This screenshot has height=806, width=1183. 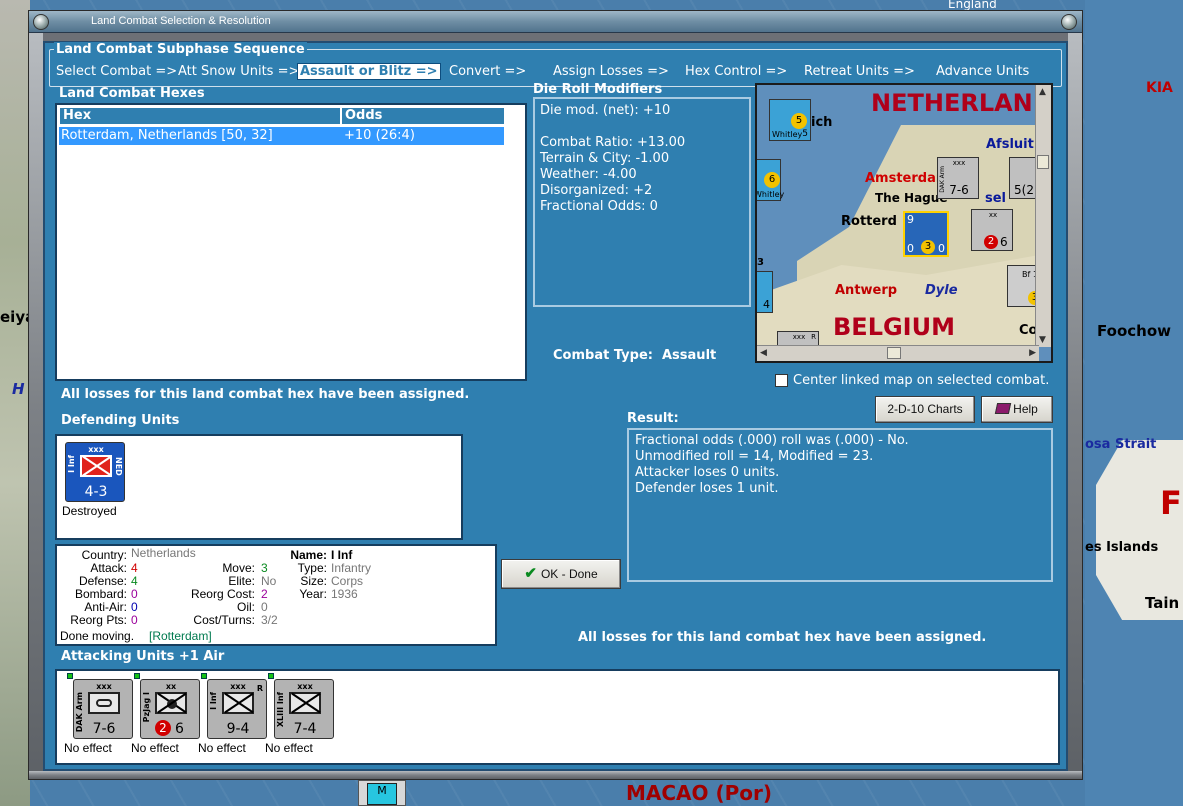 What do you see at coordinates (530, 573) in the screenshot?
I see `checkmark-icon: ✔` at bounding box center [530, 573].